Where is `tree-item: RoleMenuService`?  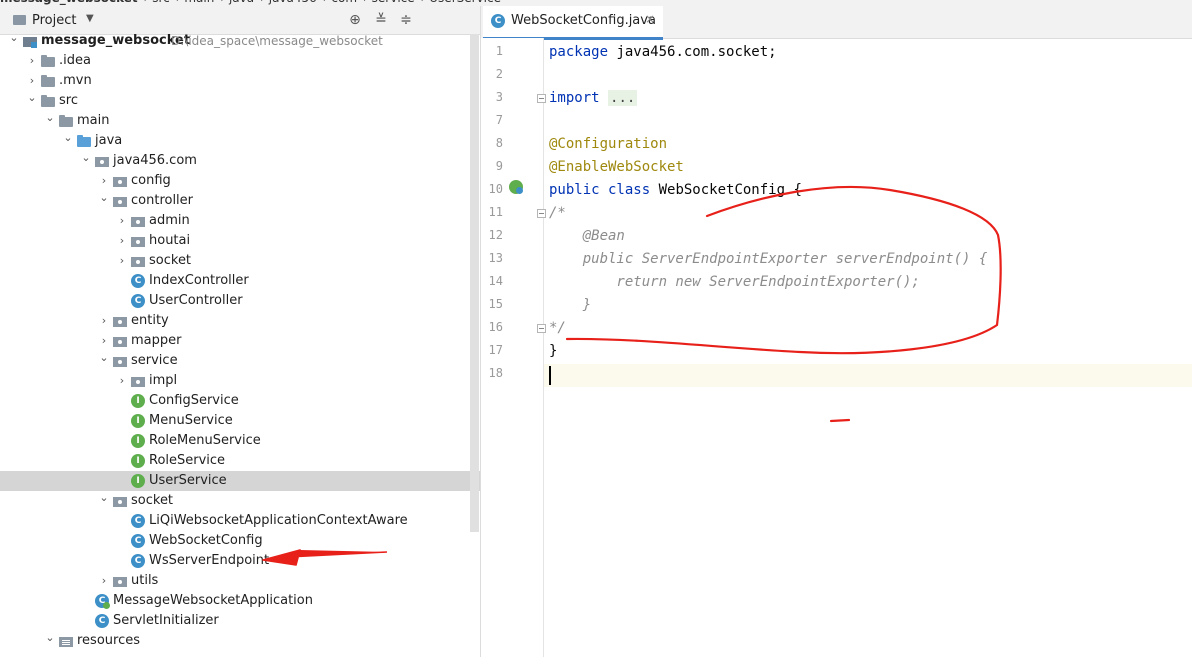
tree-item: RoleMenuService is located at coordinates (240, 441).